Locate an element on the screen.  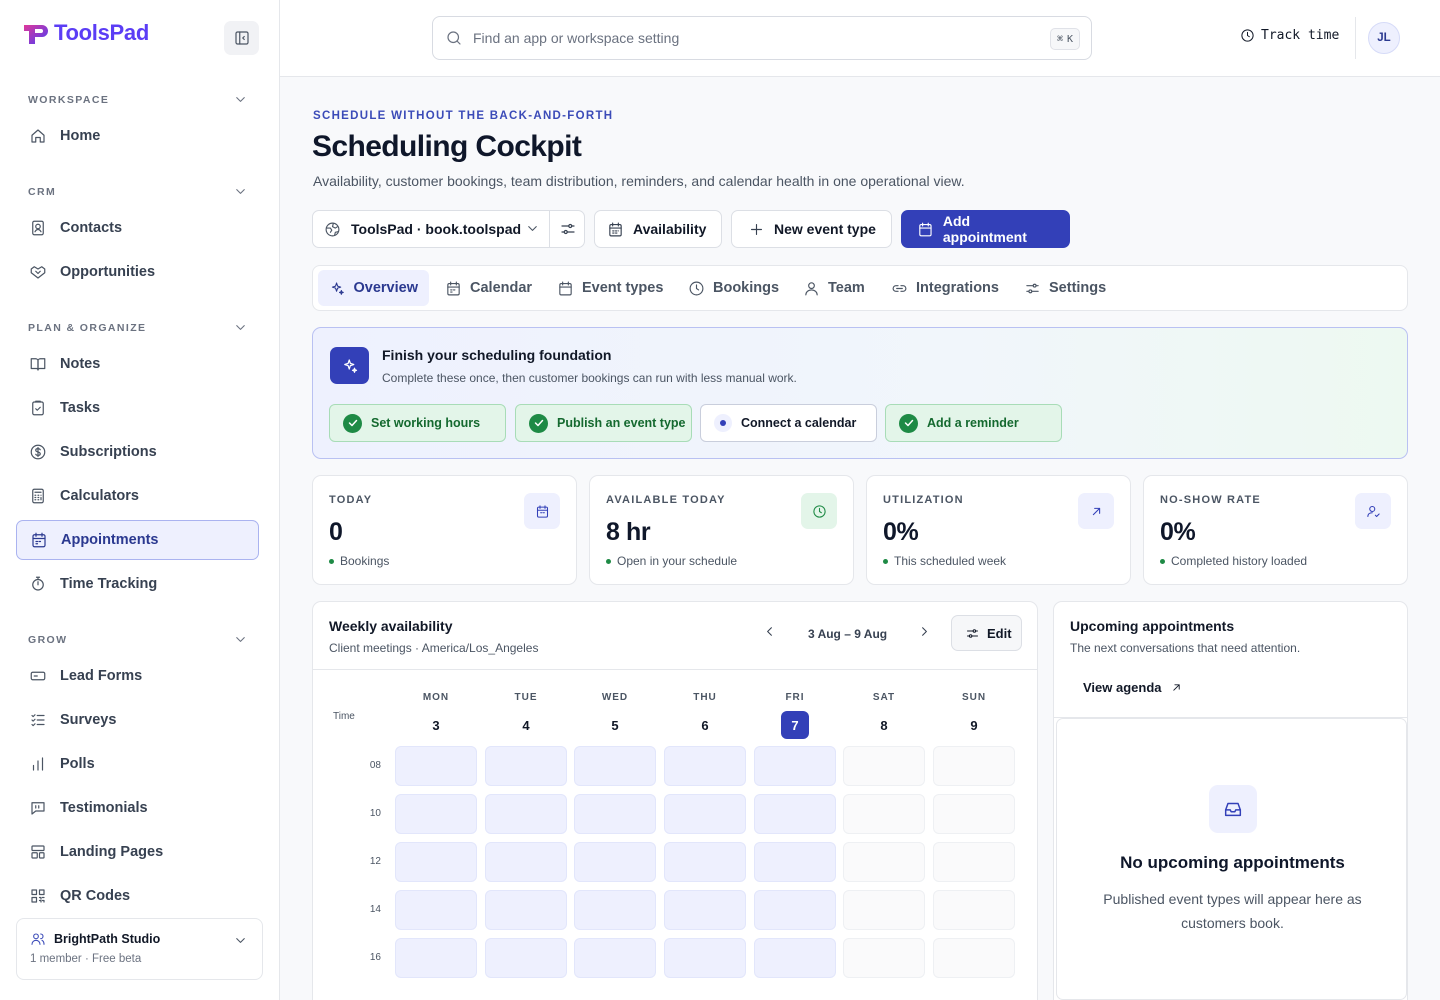
step-add-reminder: Add a reminder is located at coordinates (973, 423).